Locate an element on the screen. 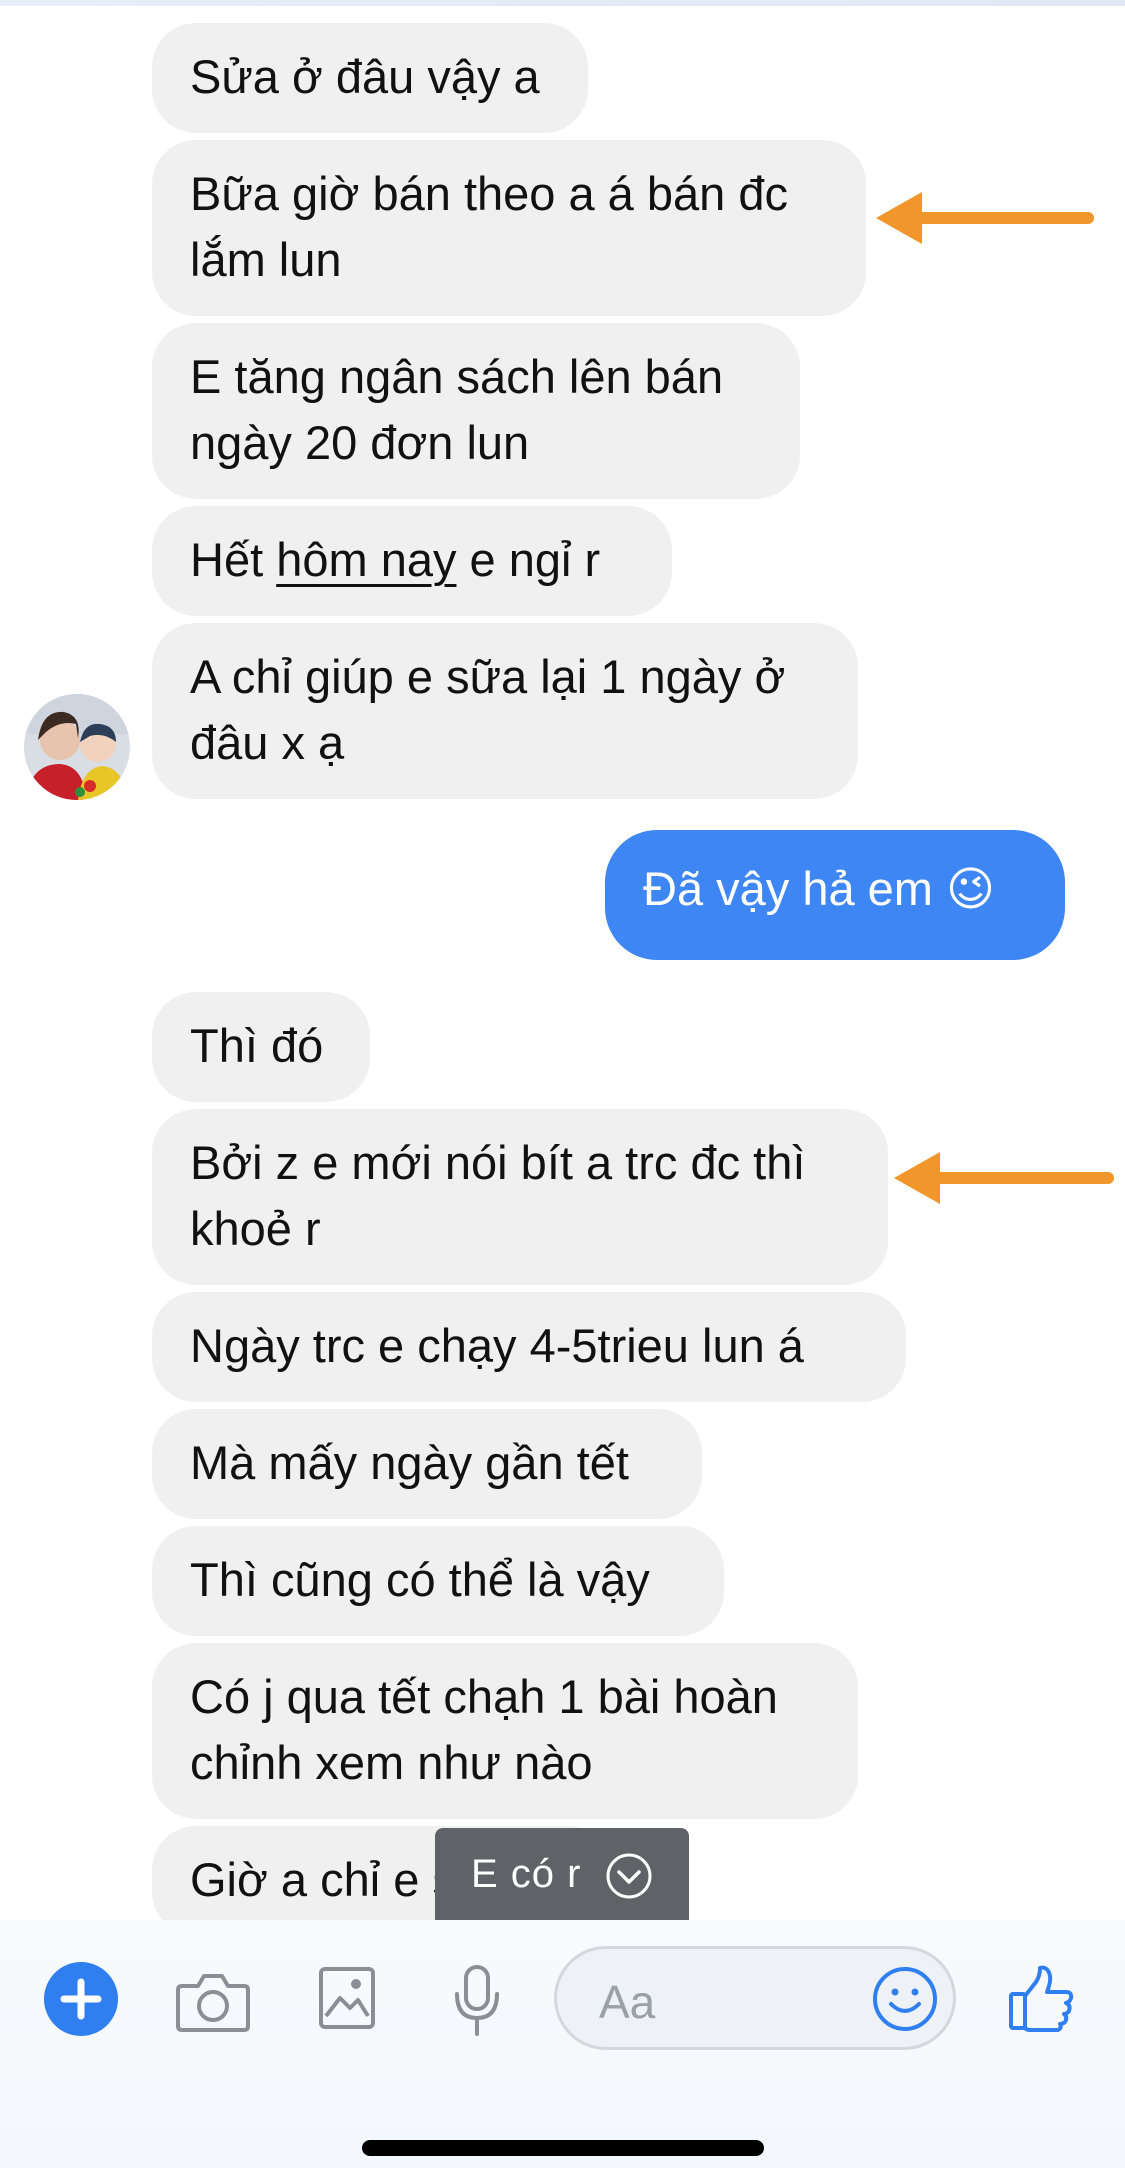 The image size is (1125, 2168). message-text: Hết is located at coordinates (233, 559).